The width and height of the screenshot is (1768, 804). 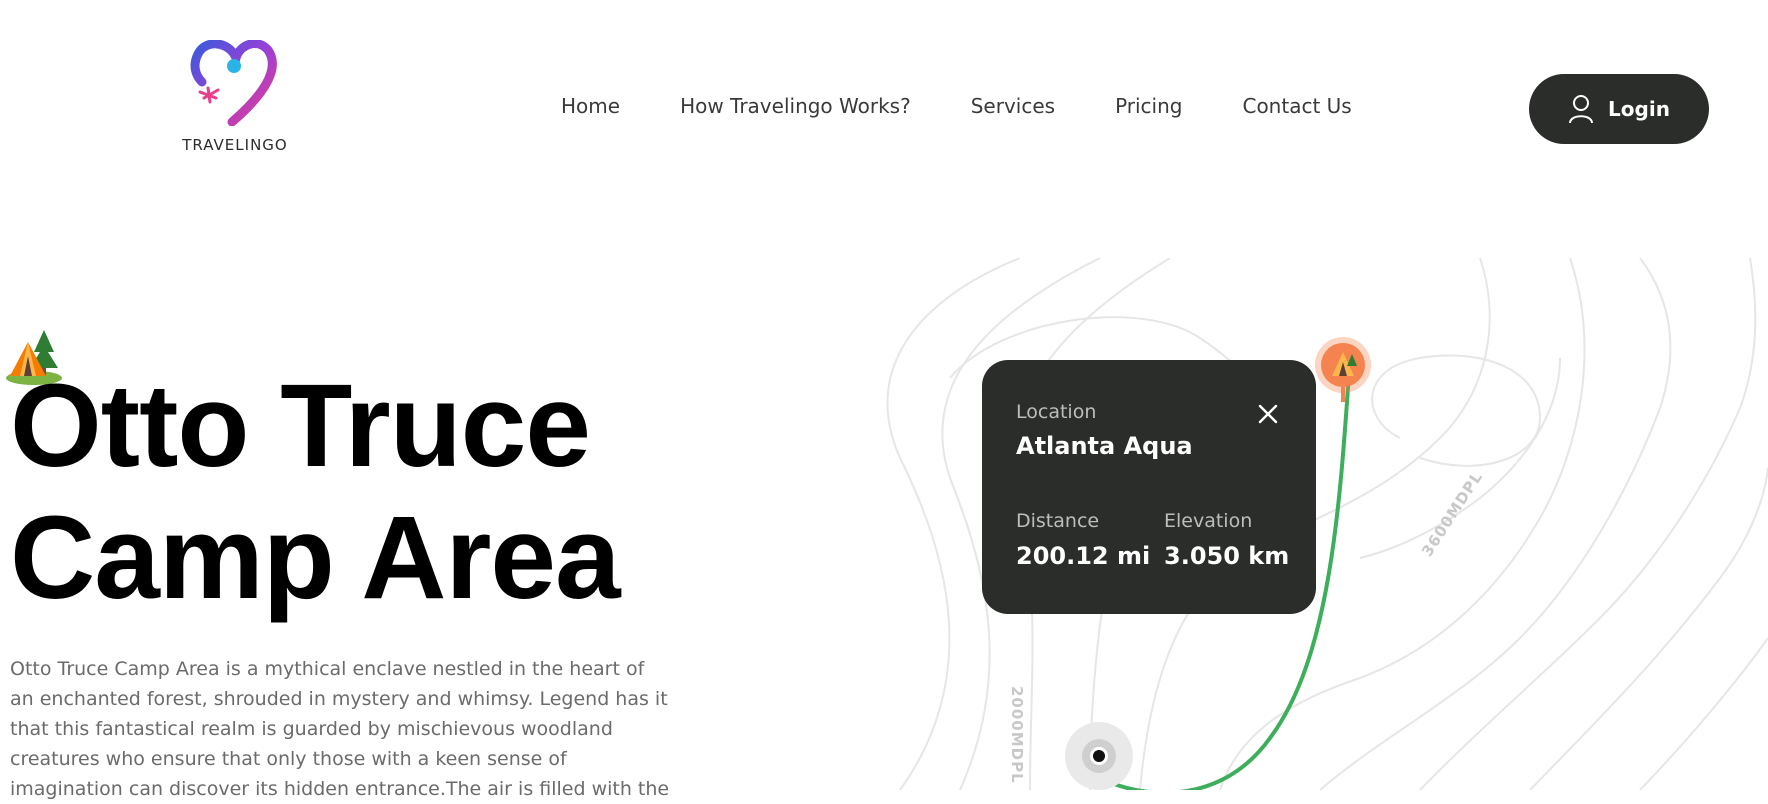 I want to click on page-title-line-2: Camp Area, so click(x=315, y=558).